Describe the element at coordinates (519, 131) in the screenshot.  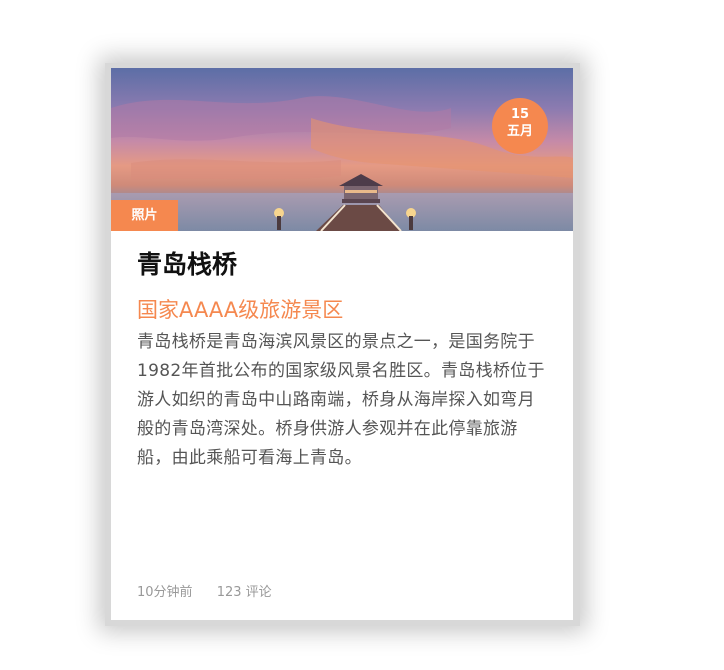
I see `date-month: 五月` at that location.